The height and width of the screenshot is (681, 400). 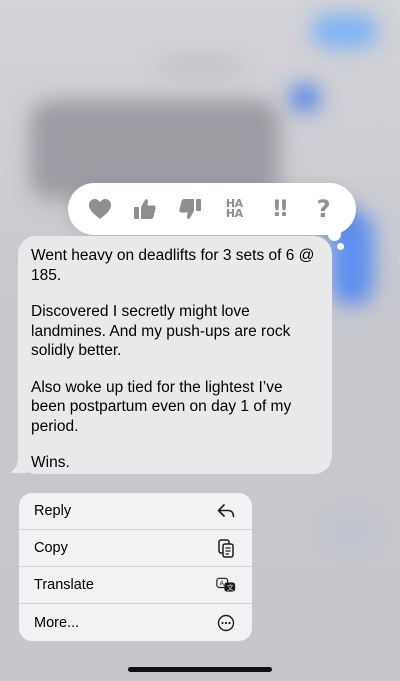 I want to click on more-icon, so click(x=226, y=623).